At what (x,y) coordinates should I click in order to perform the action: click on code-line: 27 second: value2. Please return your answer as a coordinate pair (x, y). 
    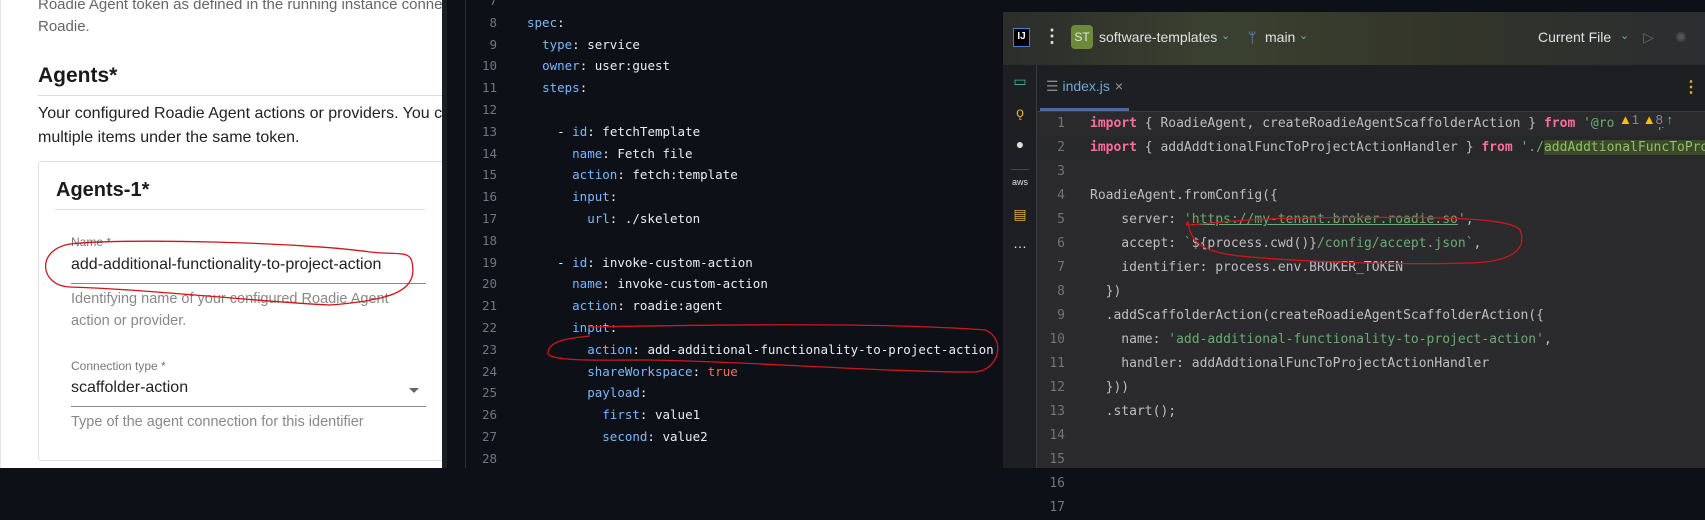
    Looking at the image, I should click on (577, 437).